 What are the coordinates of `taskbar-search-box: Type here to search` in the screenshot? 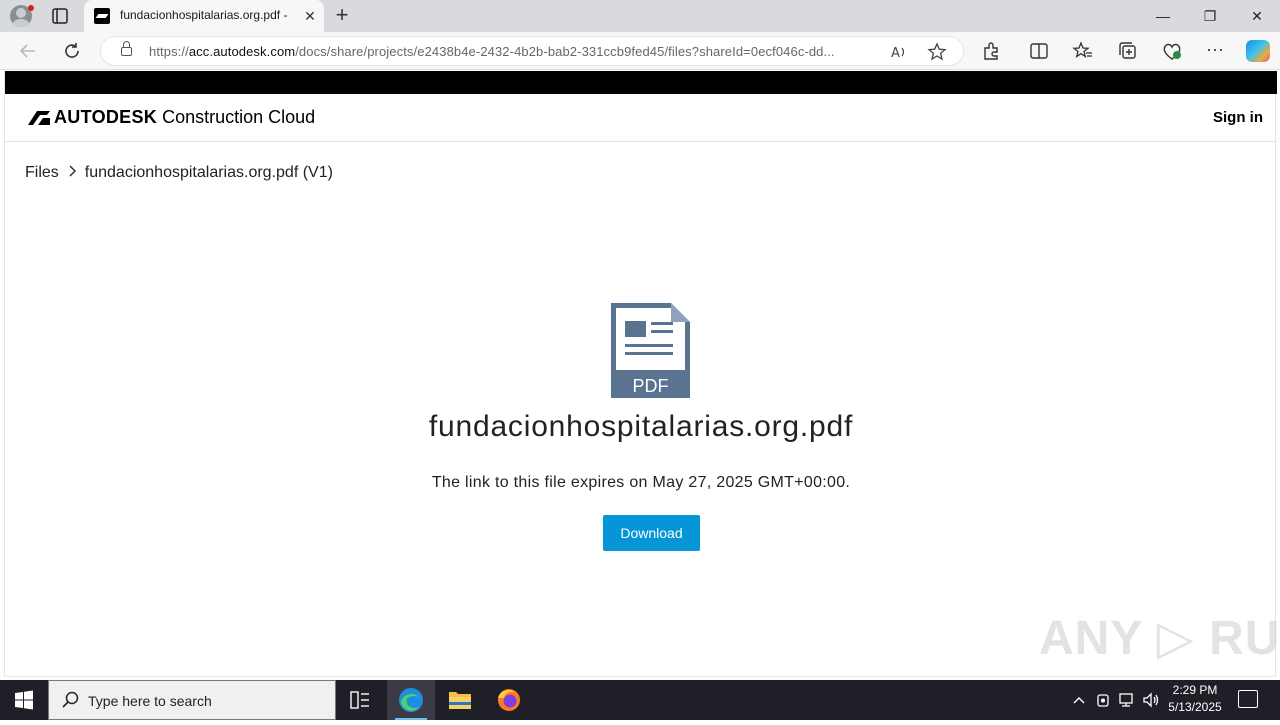 It's located at (192, 700).